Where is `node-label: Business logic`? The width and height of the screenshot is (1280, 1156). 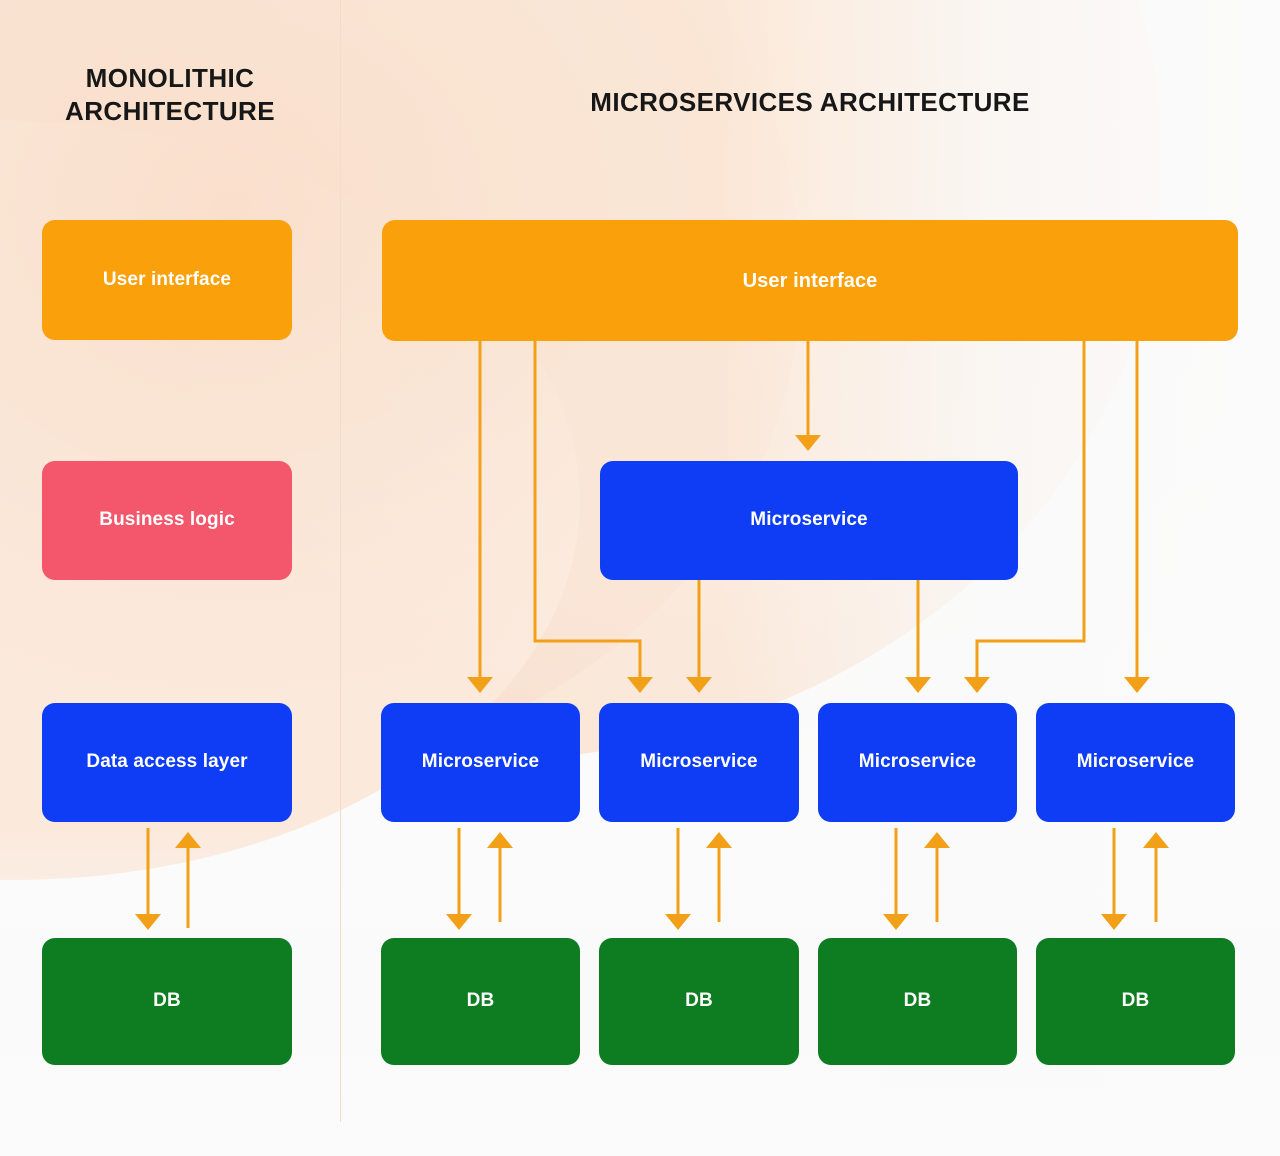
node-label: Business logic is located at coordinates (167, 520).